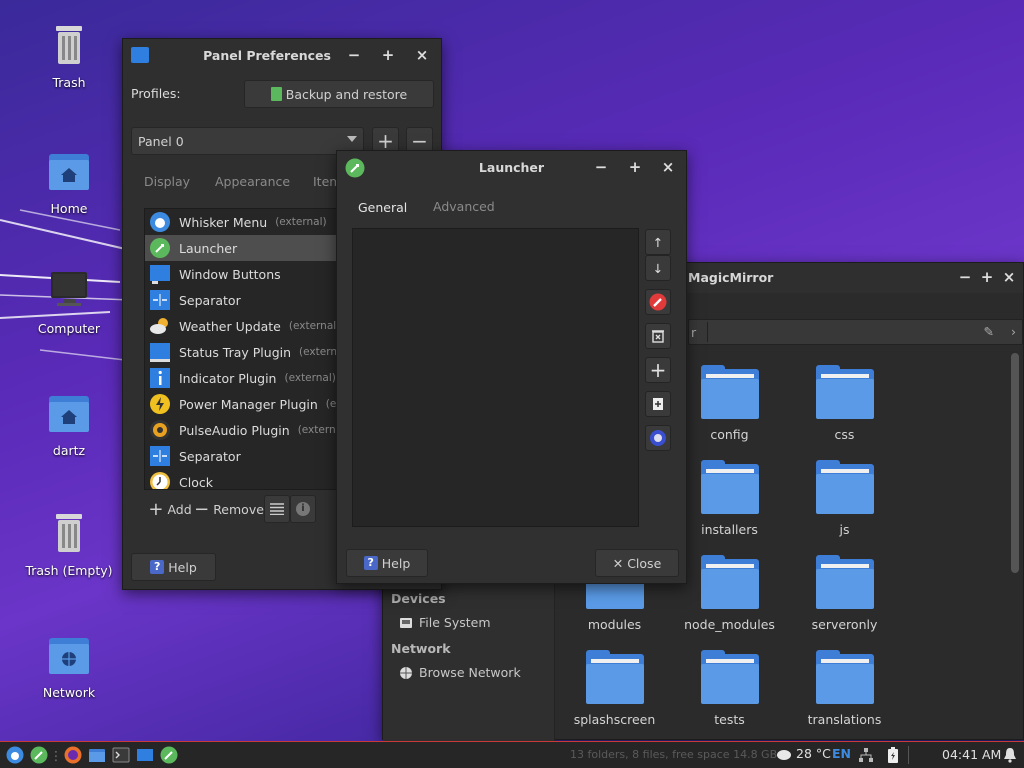  Describe the element at coordinates (844, 688) in the screenshot. I see `folder-item: translations` at that location.